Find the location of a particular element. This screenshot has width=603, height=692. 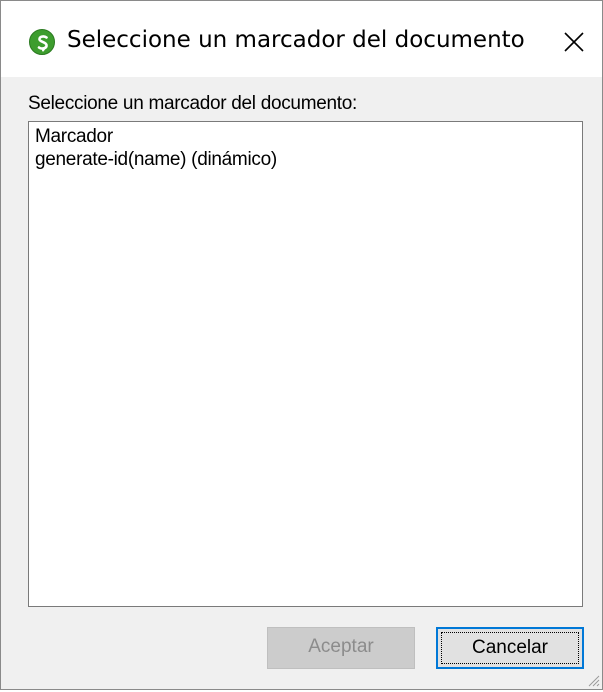

app-logo-icon is located at coordinates (42, 42).